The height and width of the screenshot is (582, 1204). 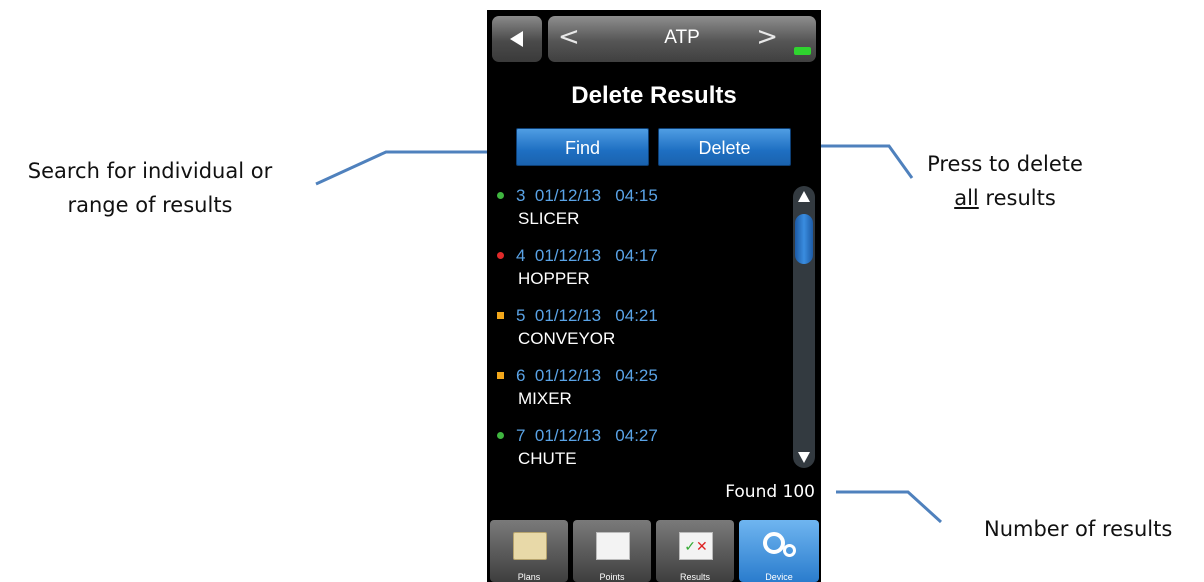 What do you see at coordinates (636, 255) in the screenshot?
I see `result-time: 04:17` at bounding box center [636, 255].